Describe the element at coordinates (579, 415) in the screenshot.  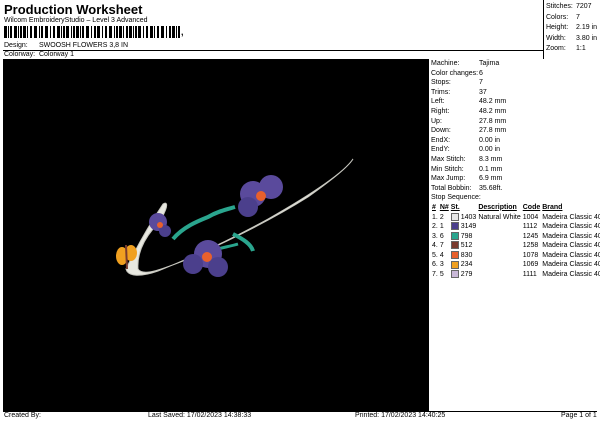
I see `page-number: Page 1 of 1` at that location.